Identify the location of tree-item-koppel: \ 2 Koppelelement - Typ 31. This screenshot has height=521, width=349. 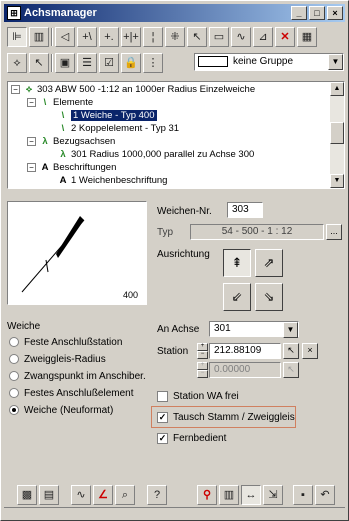
(118, 128).